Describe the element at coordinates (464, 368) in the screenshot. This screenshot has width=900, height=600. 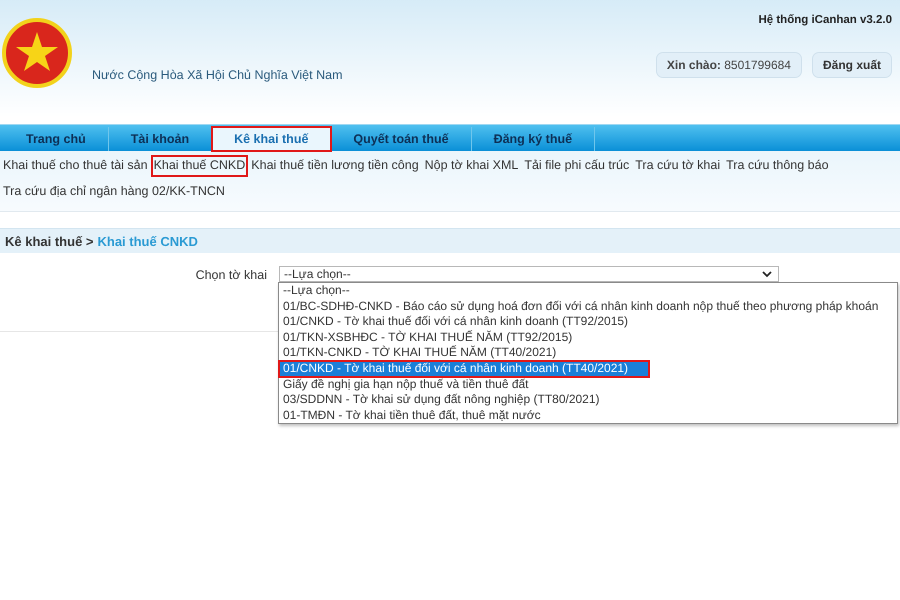
I see `dropdown-option: 01/CNKD - Tờ khai thuế đối với cá nhân kinh doanh (TT40/2021)` at that location.